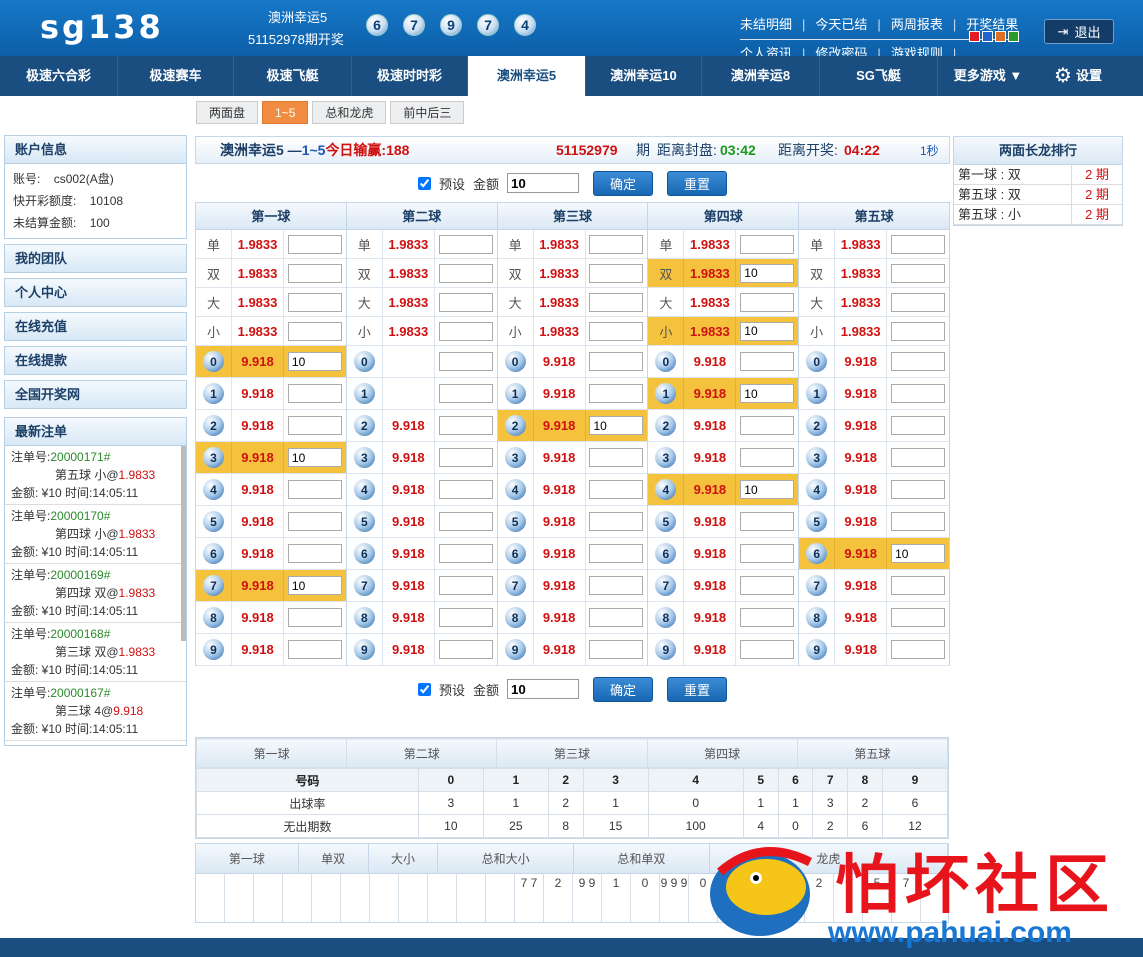  What do you see at coordinates (722, 753) in the screenshot?
I see `stats-tab: 第四球` at bounding box center [722, 753].